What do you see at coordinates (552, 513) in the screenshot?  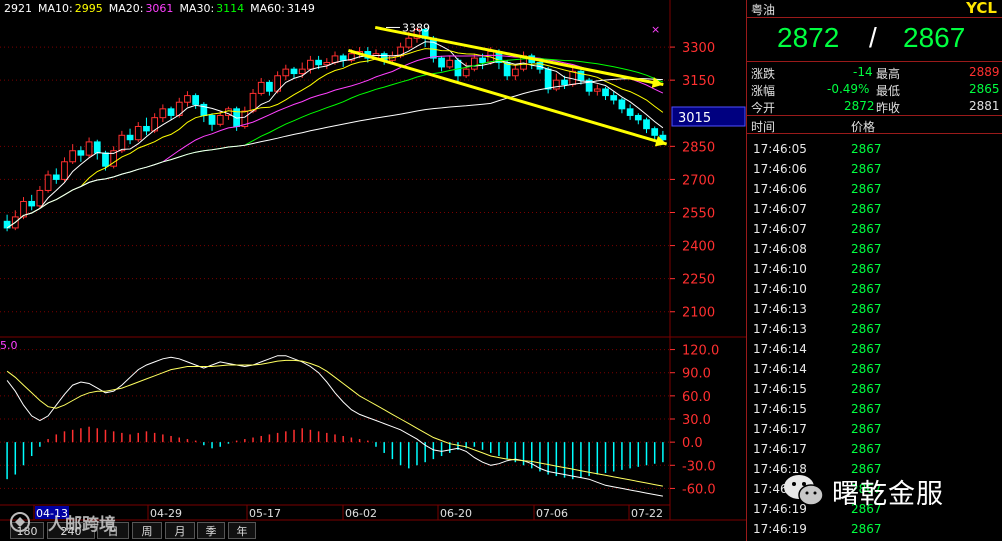 I see `x-date-label: 07-06` at bounding box center [552, 513].